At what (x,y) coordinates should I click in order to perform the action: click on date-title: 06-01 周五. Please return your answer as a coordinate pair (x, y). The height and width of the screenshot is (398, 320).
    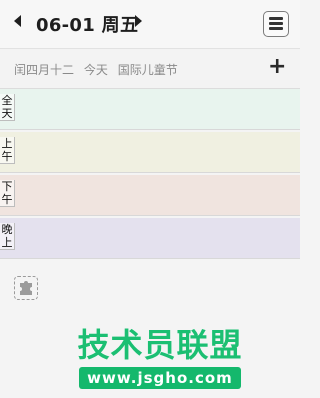
    Looking at the image, I should click on (87, 24).